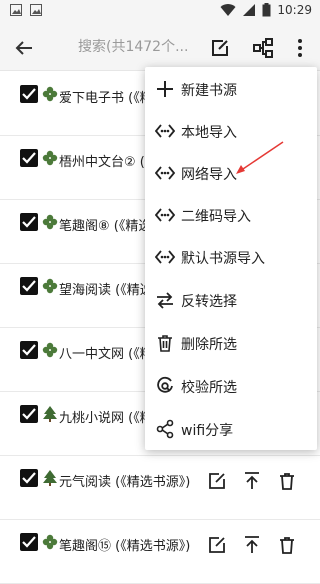  What do you see at coordinates (249, 10) in the screenshot?
I see `signal-icon` at bounding box center [249, 10].